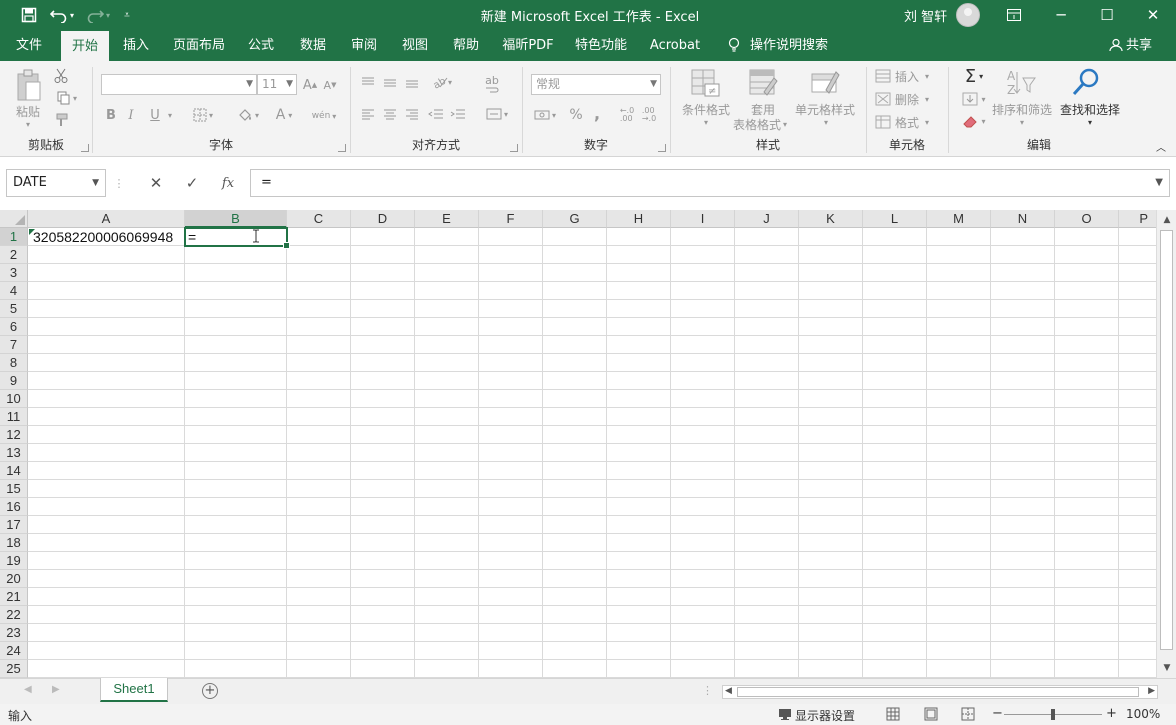  What do you see at coordinates (85, 148) in the screenshot?
I see `clipboard-launcher-icon` at bounding box center [85, 148].